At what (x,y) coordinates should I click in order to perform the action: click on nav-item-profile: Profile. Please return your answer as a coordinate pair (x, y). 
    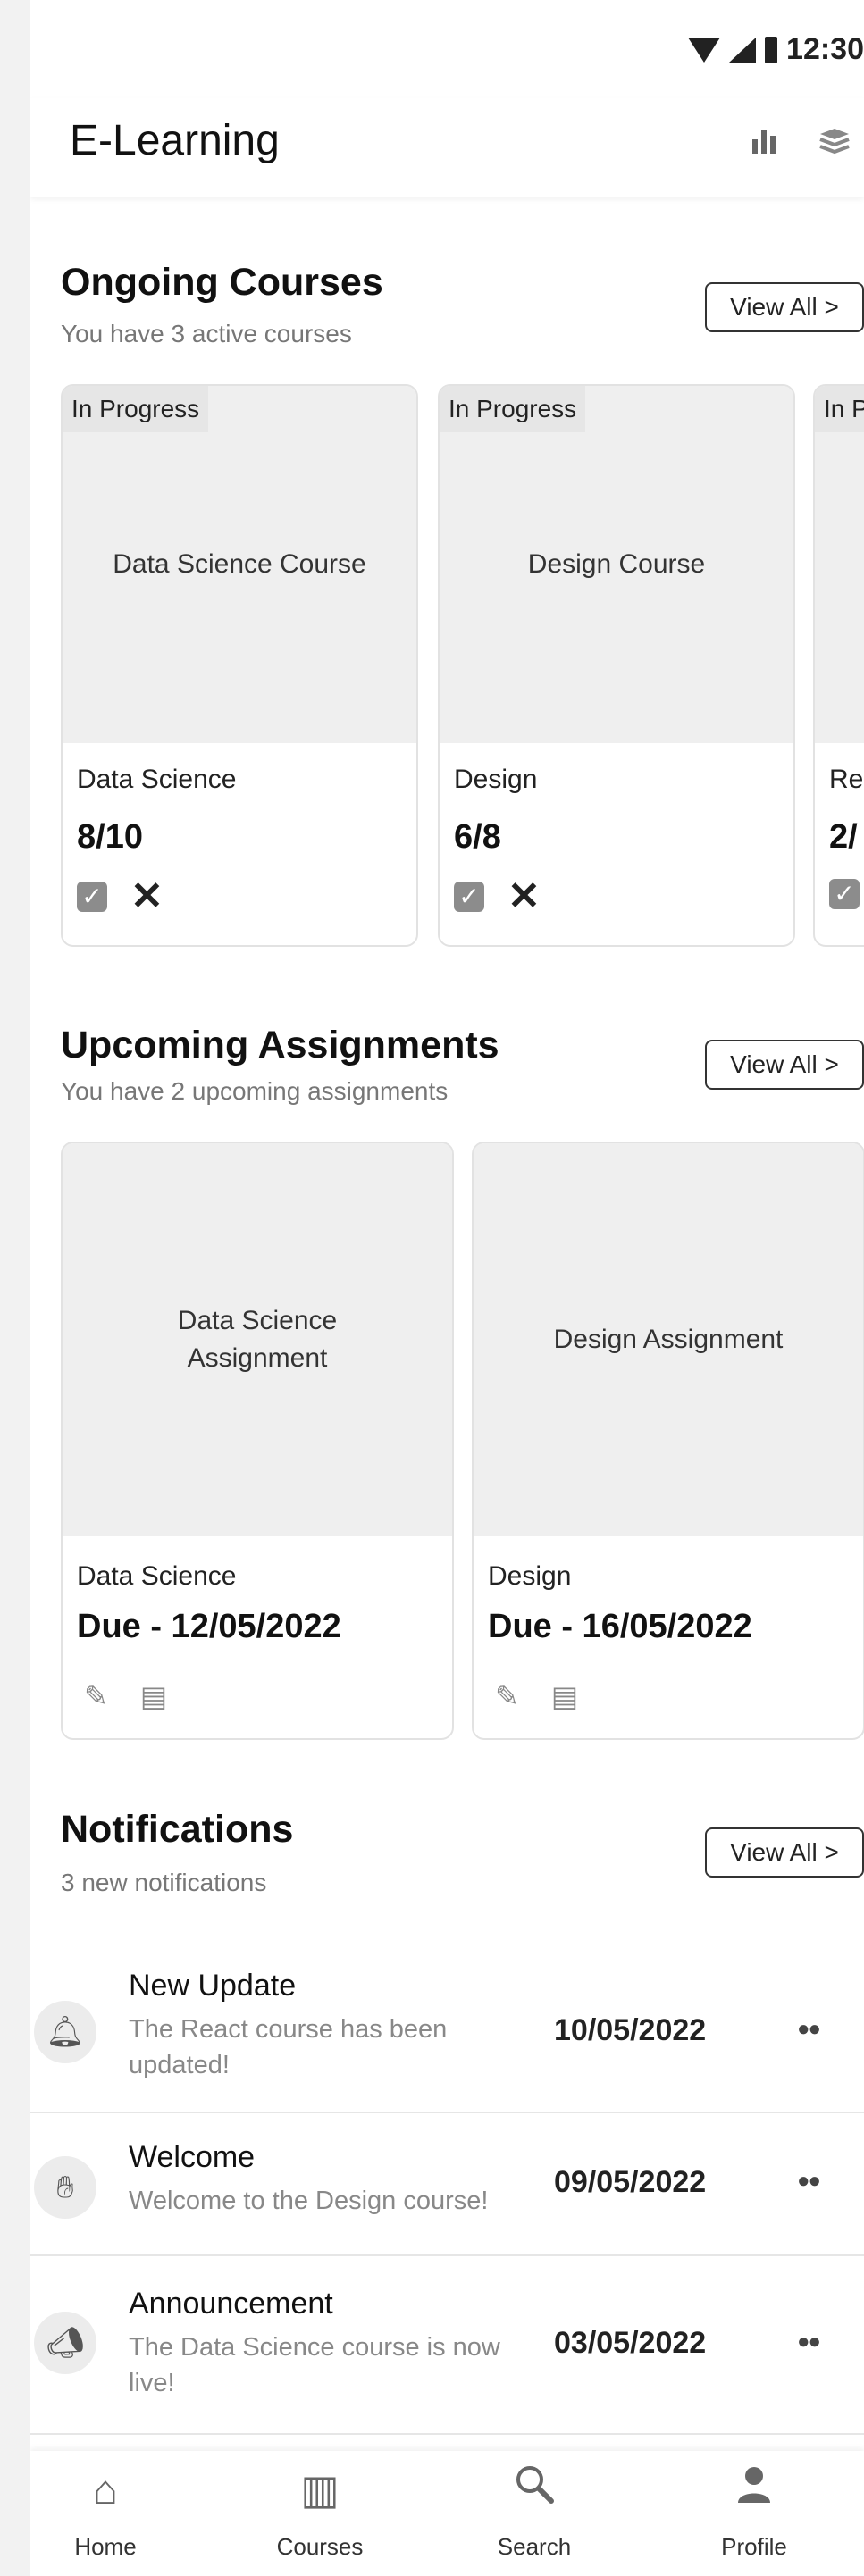
    Looking at the image, I should click on (754, 2512).